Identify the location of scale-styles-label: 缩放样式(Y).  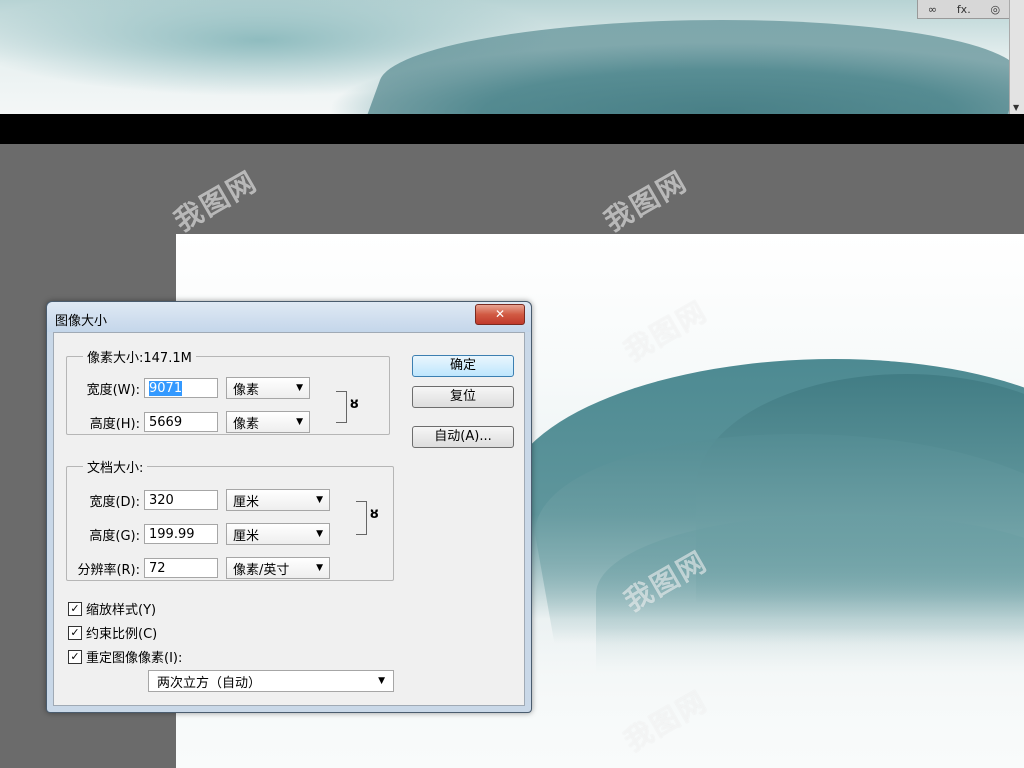
(121, 610).